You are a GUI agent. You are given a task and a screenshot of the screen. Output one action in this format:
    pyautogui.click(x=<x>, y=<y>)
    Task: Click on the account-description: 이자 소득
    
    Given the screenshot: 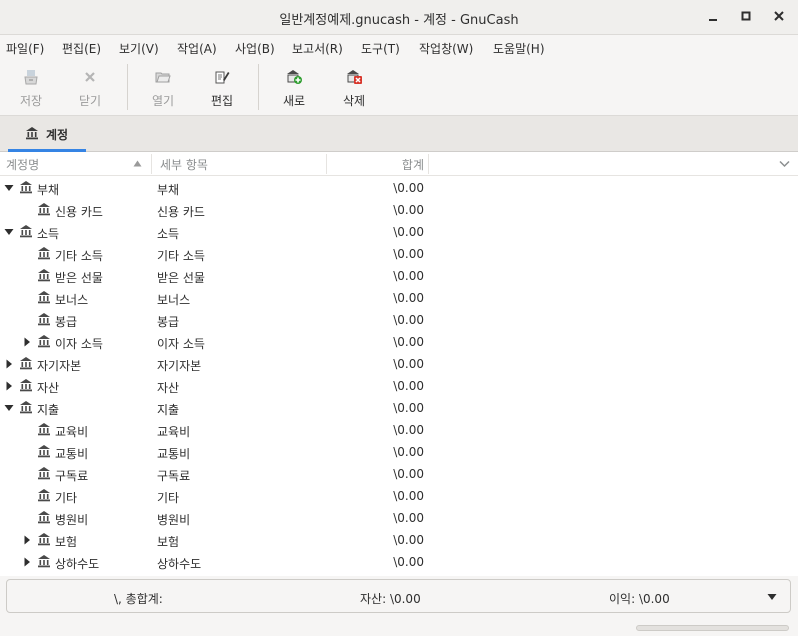 What is the action you would take?
    pyautogui.click(x=181, y=344)
    